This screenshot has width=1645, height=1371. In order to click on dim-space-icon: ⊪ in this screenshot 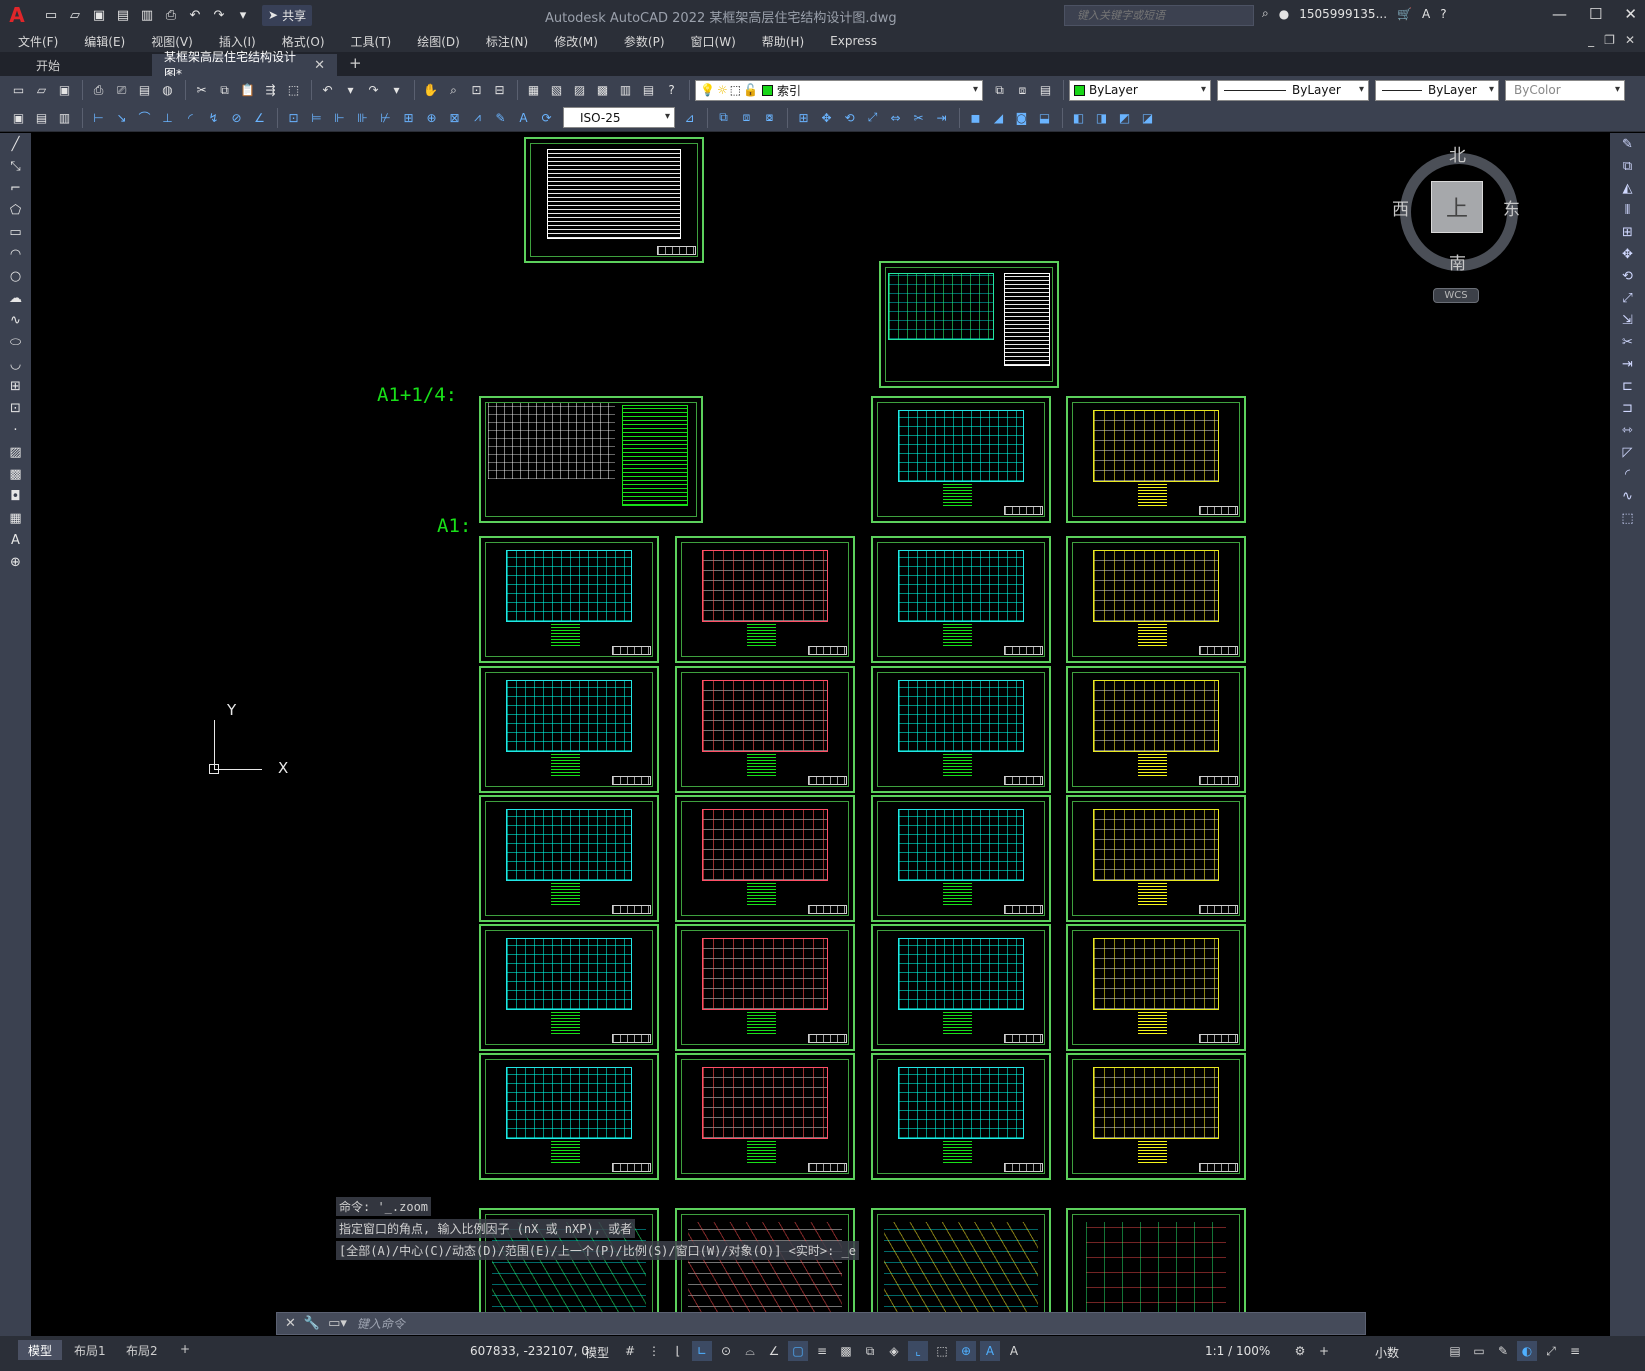, I will do `click(362, 117)`.